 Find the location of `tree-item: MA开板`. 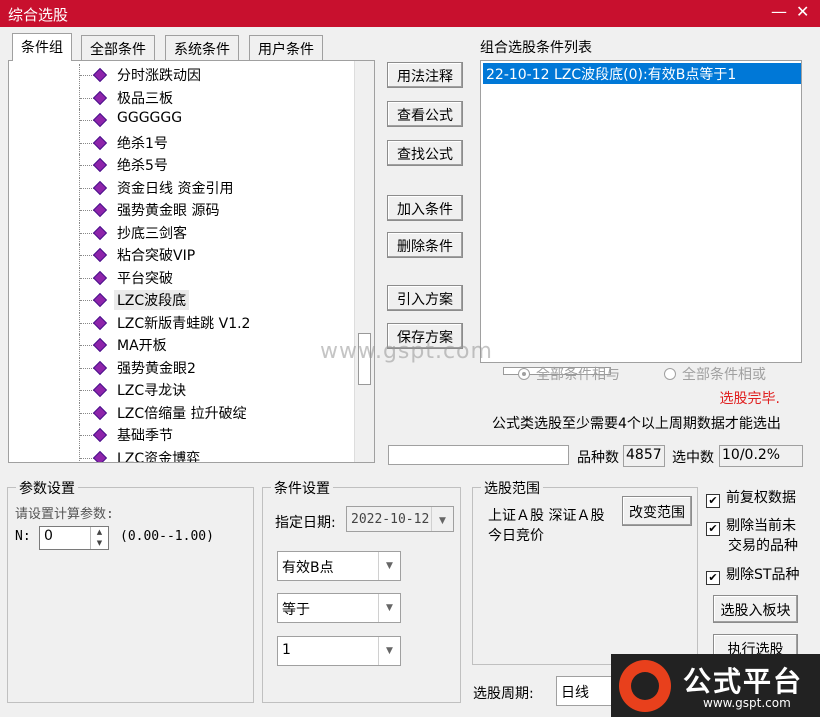

tree-item: MA开板 is located at coordinates (181, 345).